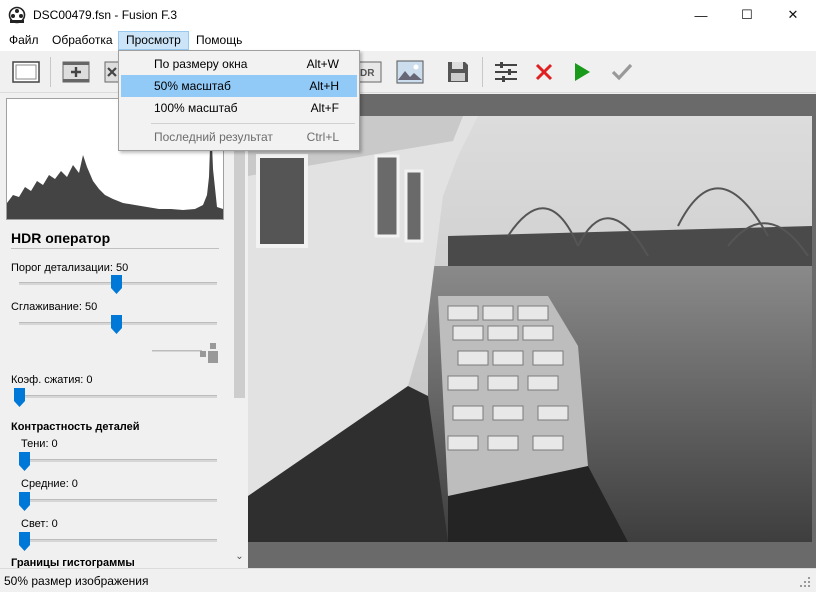 The width and height of the screenshot is (816, 592). I want to click on frame-button, so click(26, 72).